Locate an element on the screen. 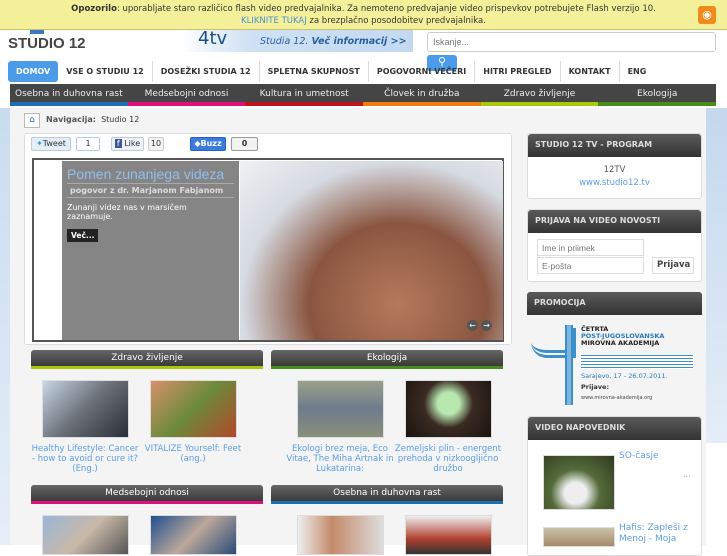  category-osebna: Osebna in duhovna rast is located at coordinates (69, 95).